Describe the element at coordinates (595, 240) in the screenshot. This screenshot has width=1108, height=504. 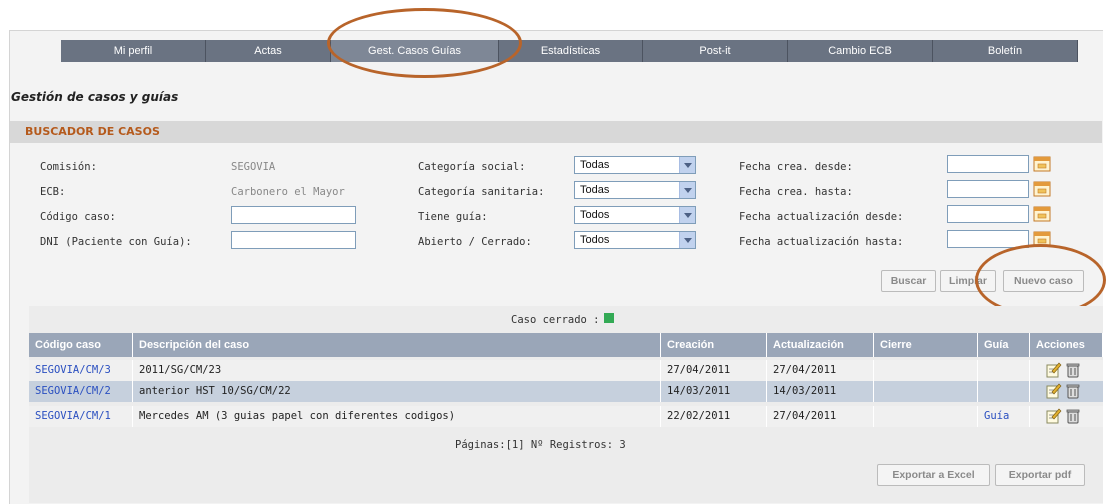
I see `abierto-cerrado-value: Todos` at that location.